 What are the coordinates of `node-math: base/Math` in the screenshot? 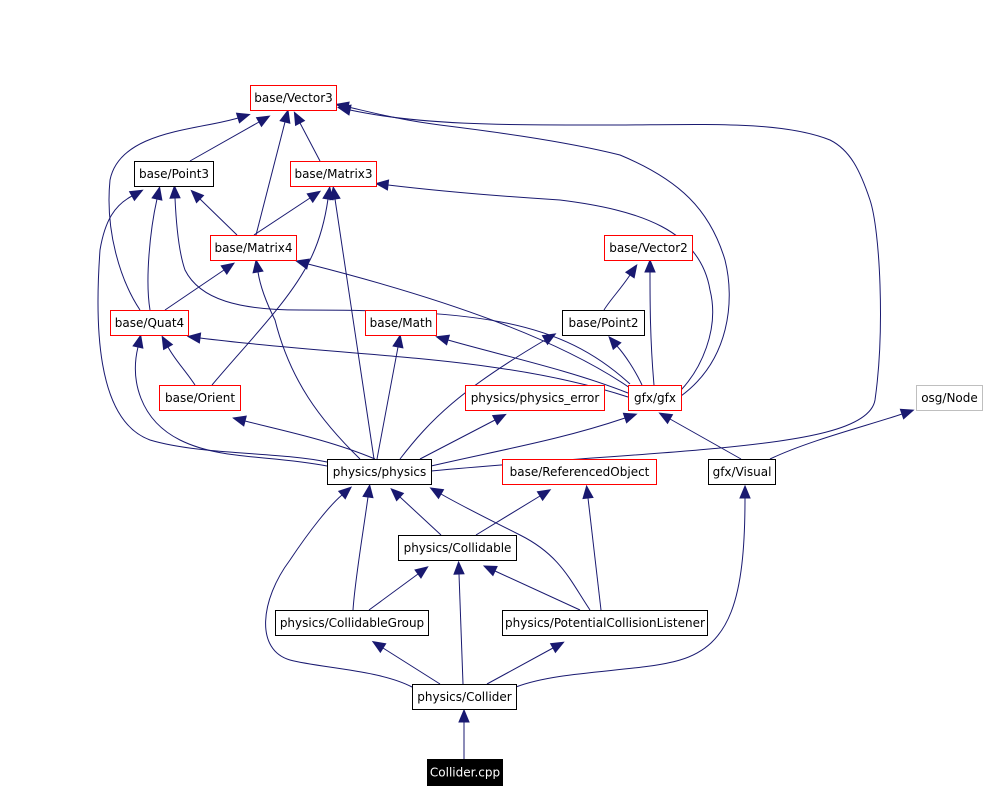 It's located at (401, 323).